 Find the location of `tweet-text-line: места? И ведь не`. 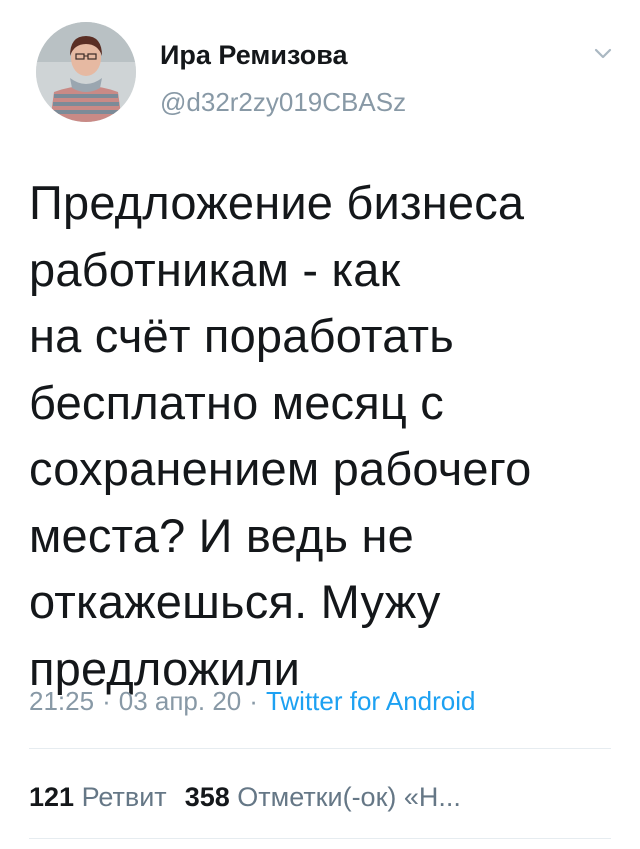

tweet-text-line: места? И ведь не is located at coordinates (221, 535).